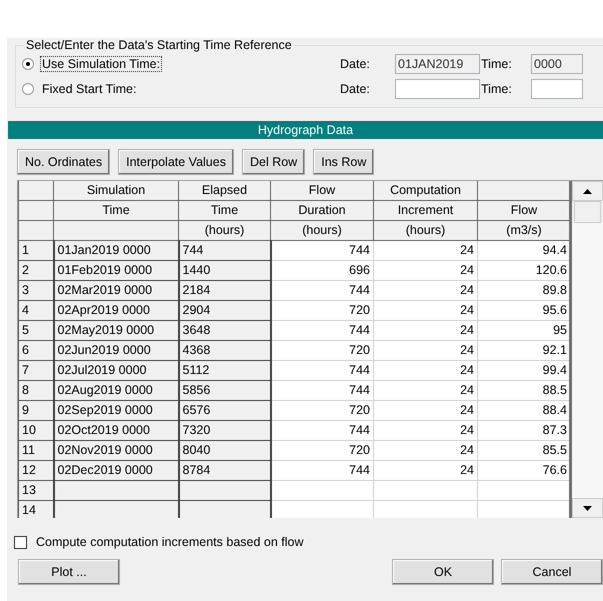 This screenshot has height=601, width=603. I want to click on row-number: 3, so click(36, 290).